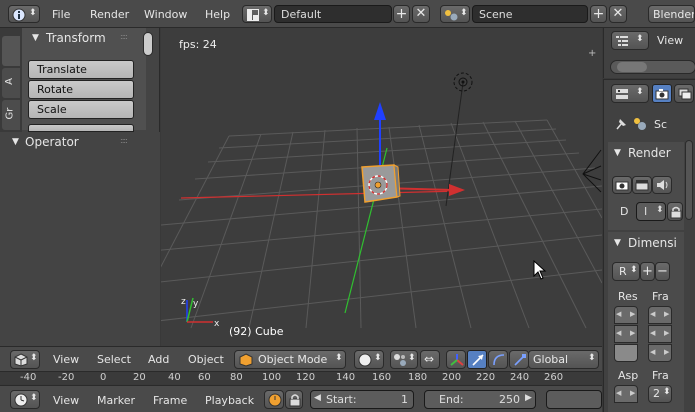 This screenshot has width=695, height=412. Describe the element at coordinates (642, 185) in the screenshot. I see `render-animation-button` at that location.